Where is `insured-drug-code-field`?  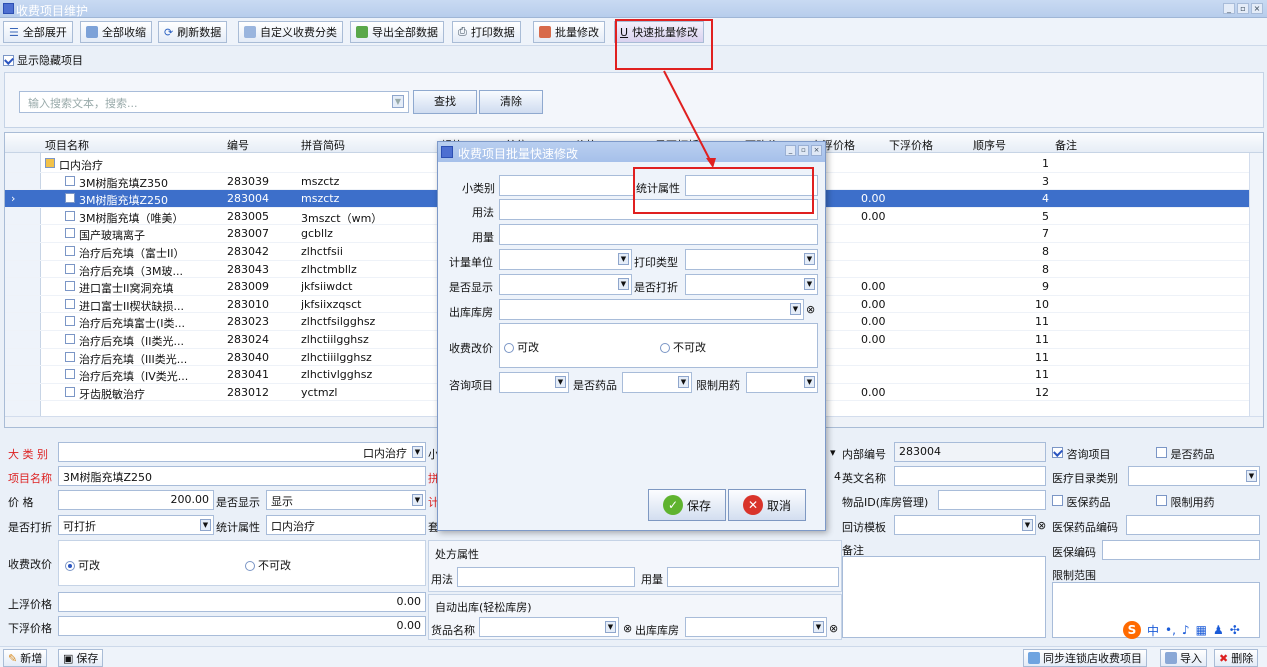 insured-drug-code-field is located at coordinates (1193, 525).